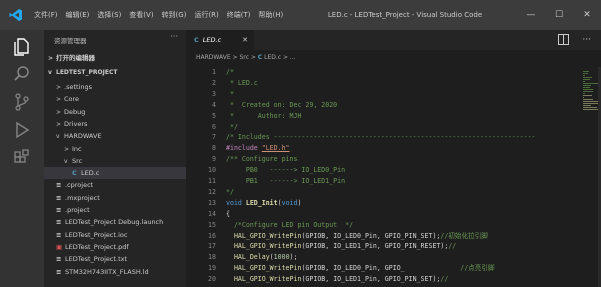 This screenshot has height=287, width=601. Describe the element at coordinates (531, 15) in the screenshot. I see `minimize-button: —` at that location.